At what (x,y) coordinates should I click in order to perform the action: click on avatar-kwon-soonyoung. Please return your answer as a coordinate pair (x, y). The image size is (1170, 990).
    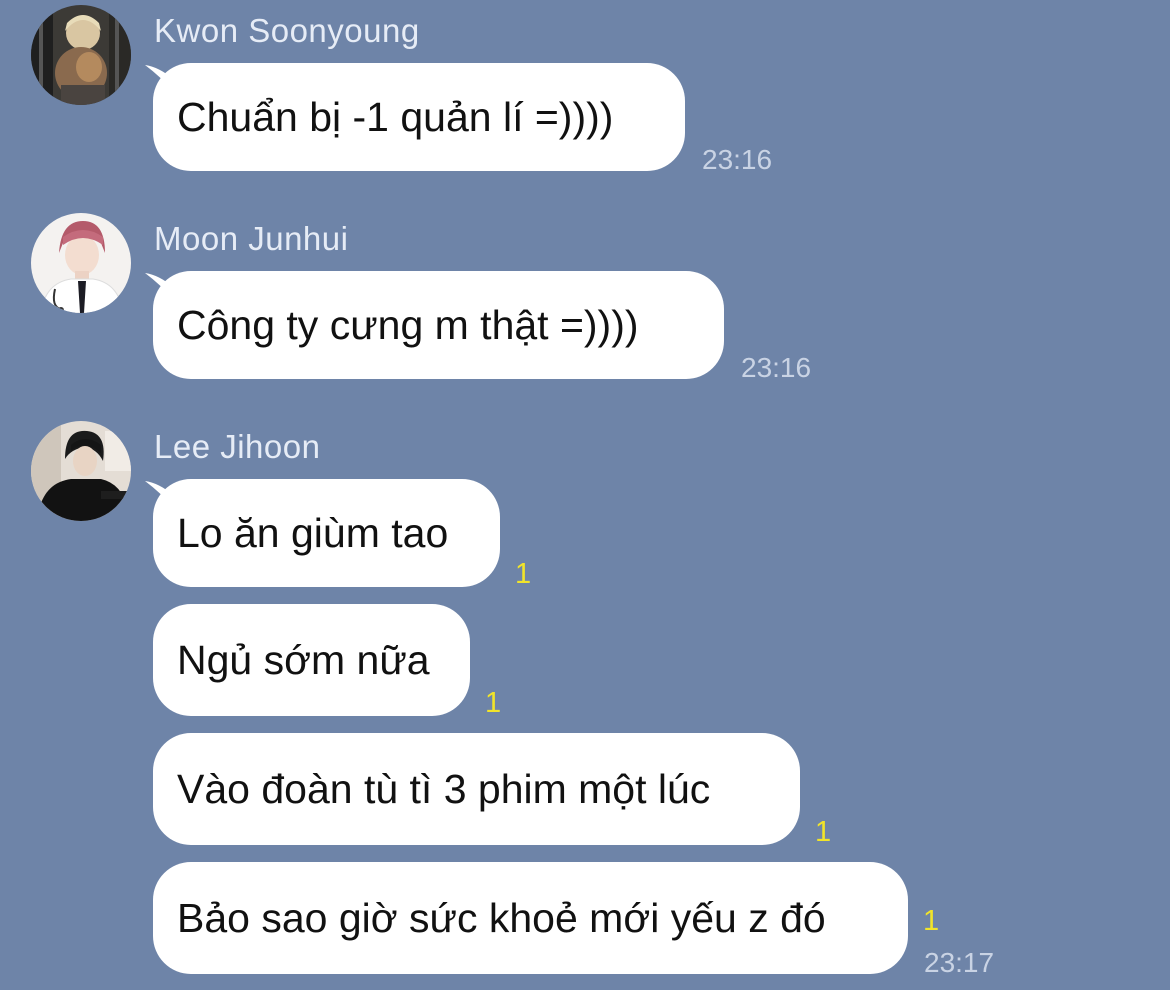
    Looking at the image, I should click on (81, 55).